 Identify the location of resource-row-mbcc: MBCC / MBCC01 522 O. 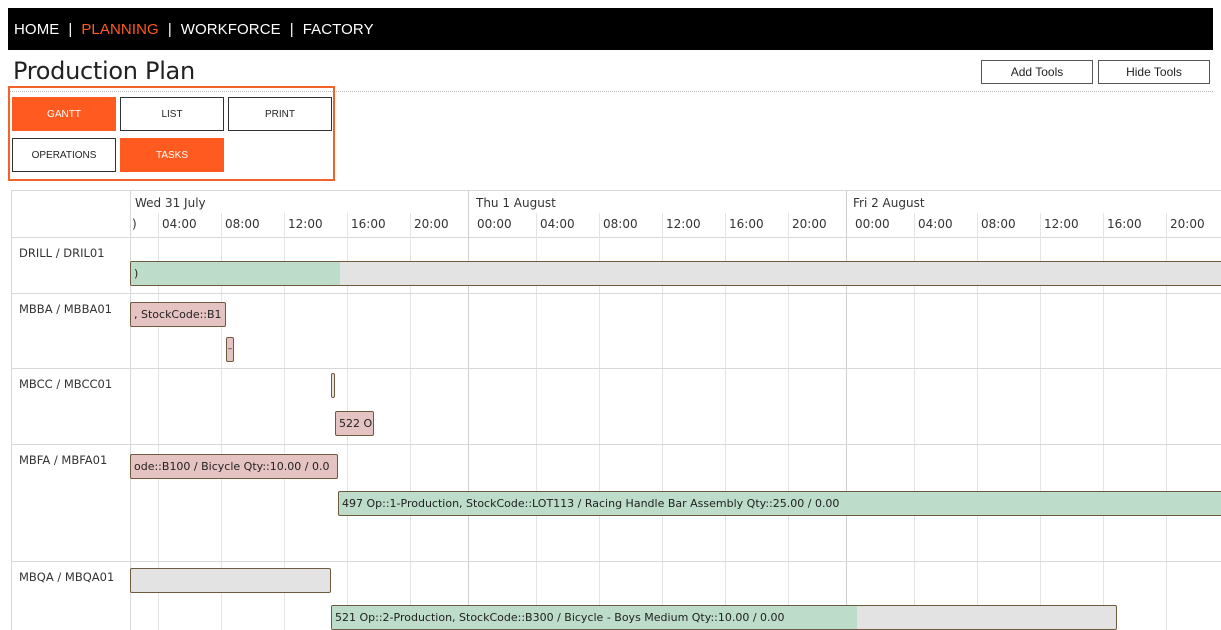
(616, 407).